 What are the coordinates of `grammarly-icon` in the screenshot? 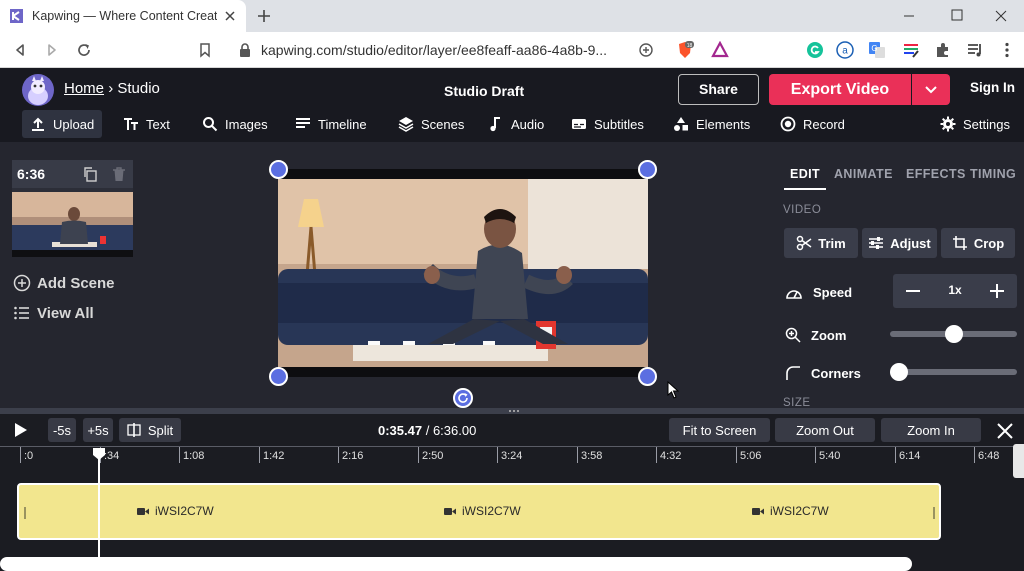 It's located at (815, 50).